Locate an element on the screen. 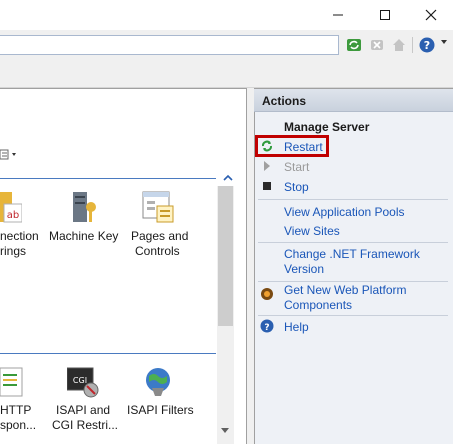 The width and height of the screenshot is (453, 444). actions-title: Actions is located at coordinates (284, 101).